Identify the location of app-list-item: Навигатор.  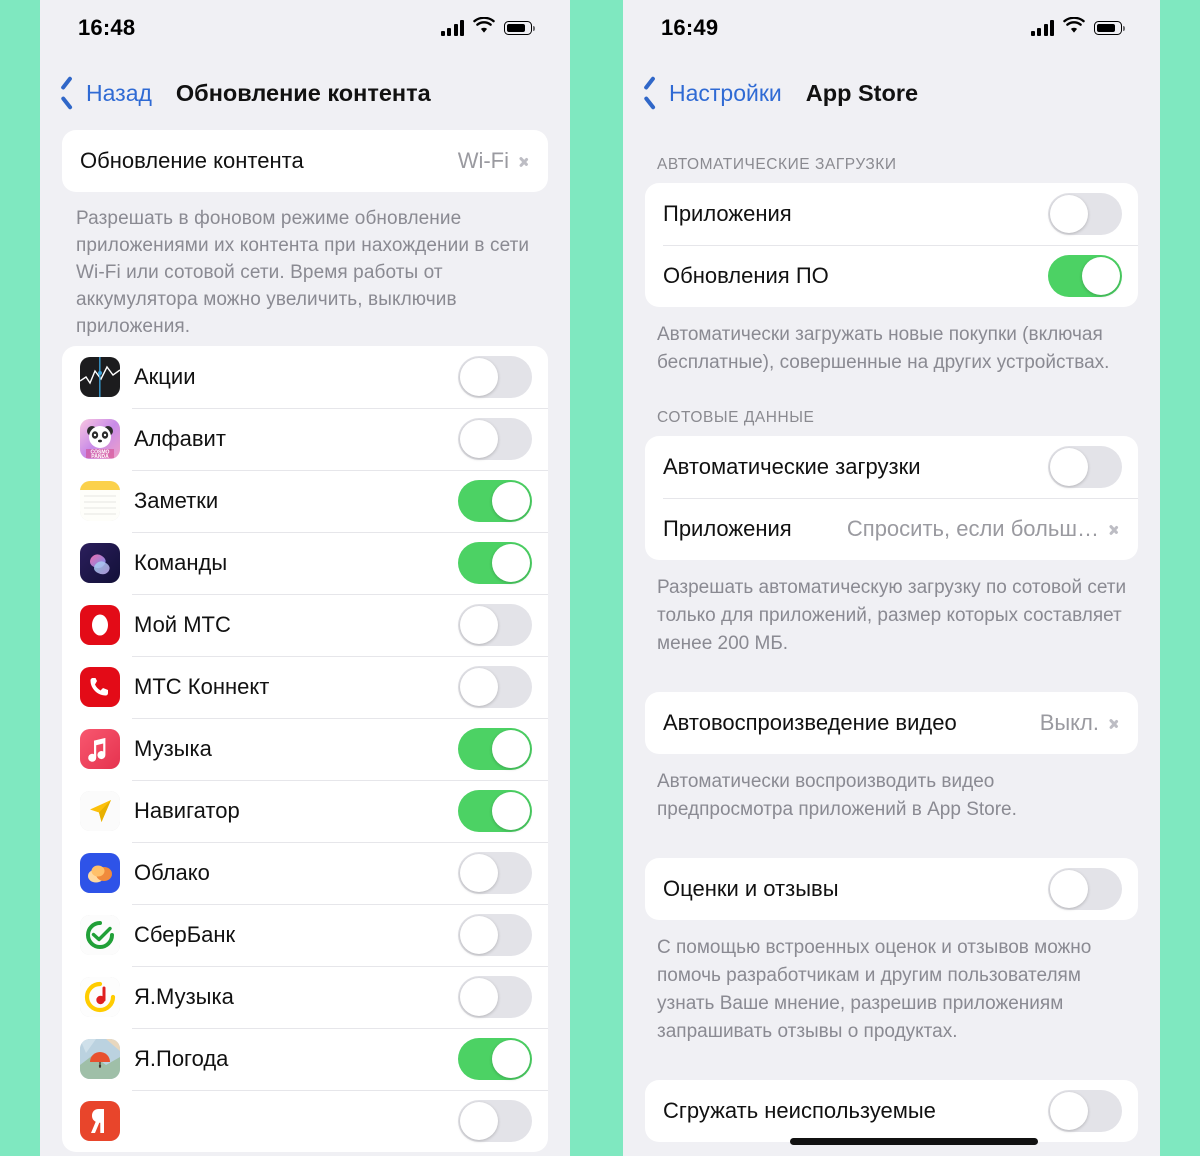
(305, 811).